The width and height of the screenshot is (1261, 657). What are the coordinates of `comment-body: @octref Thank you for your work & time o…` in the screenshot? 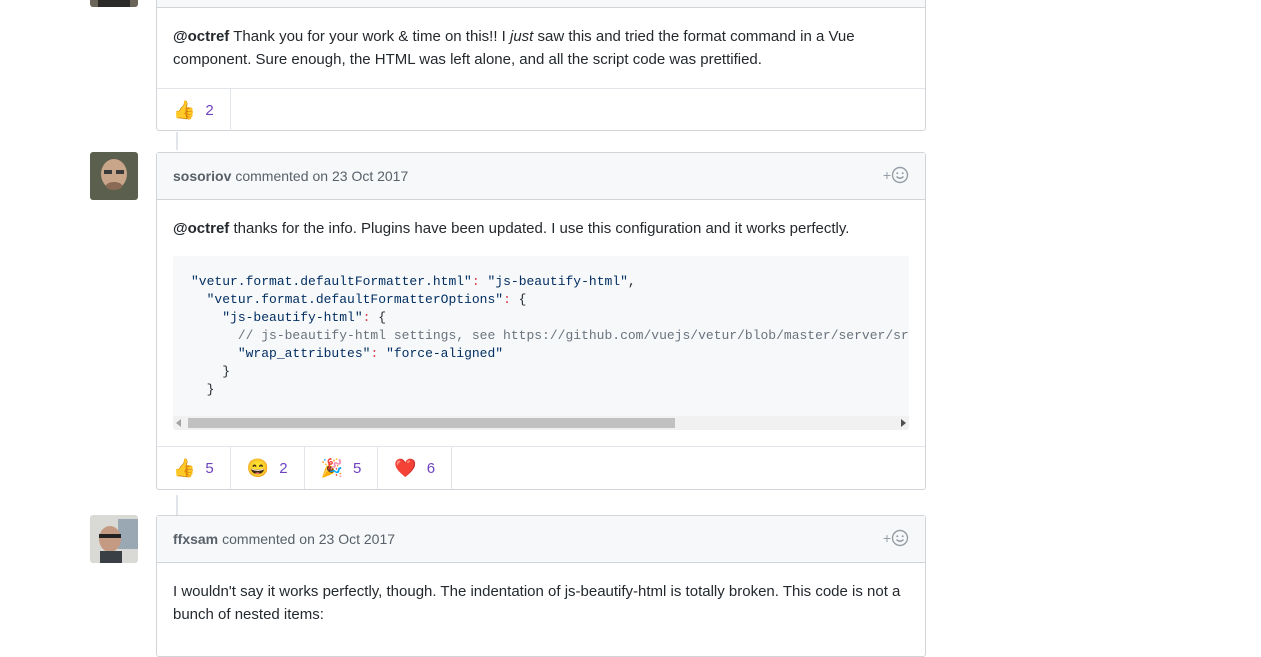 It's located at (541, 48).